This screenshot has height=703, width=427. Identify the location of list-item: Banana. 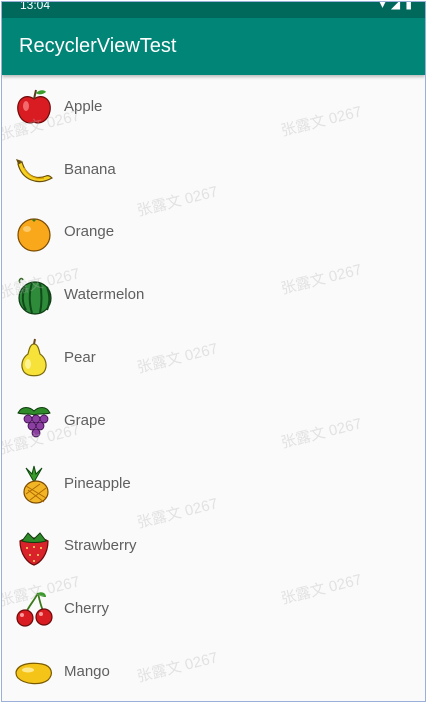
(213, 169).